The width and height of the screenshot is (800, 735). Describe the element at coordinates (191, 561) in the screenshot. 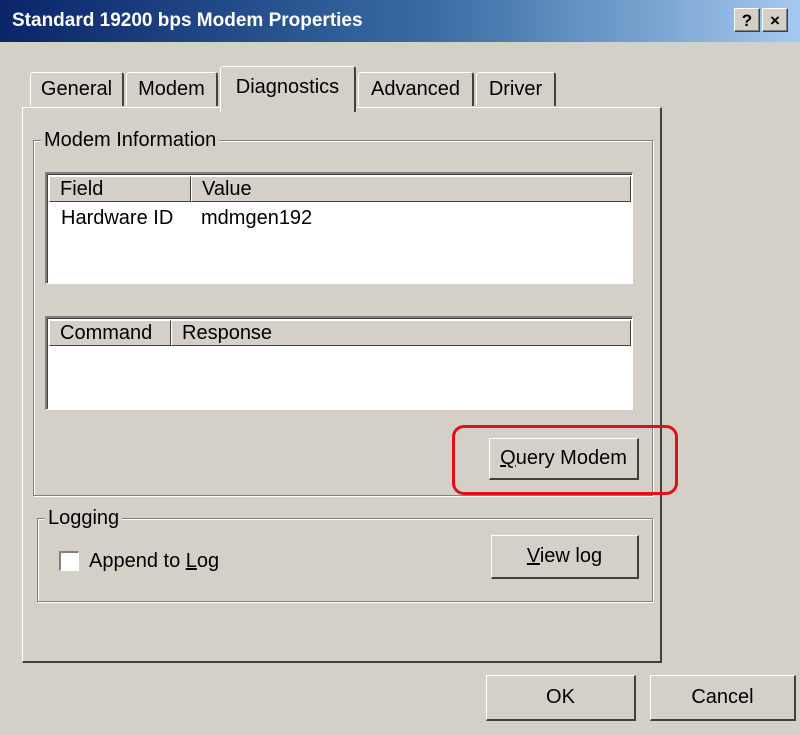

I see `mnemonic-l: L` at that location.